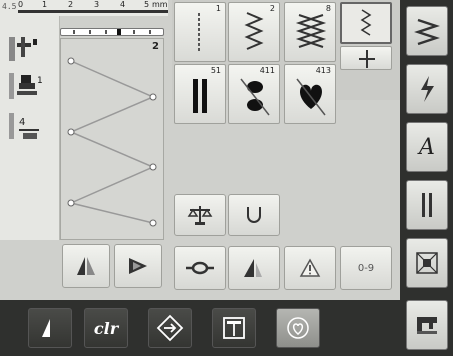 The image size is (453, 356). I want to click on quilt-menu-button, so click(427, 263).